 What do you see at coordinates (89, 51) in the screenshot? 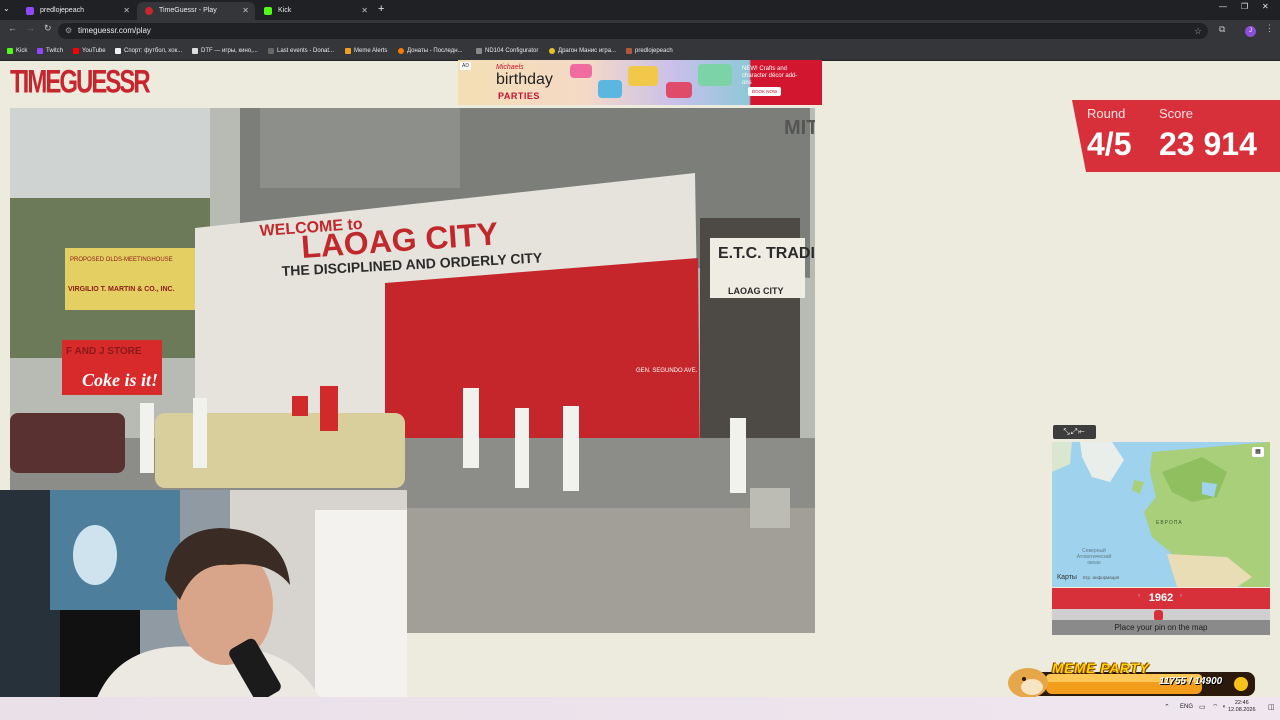
I see `bookmark-youtube: YouTube` at bounding box center [89, 51].